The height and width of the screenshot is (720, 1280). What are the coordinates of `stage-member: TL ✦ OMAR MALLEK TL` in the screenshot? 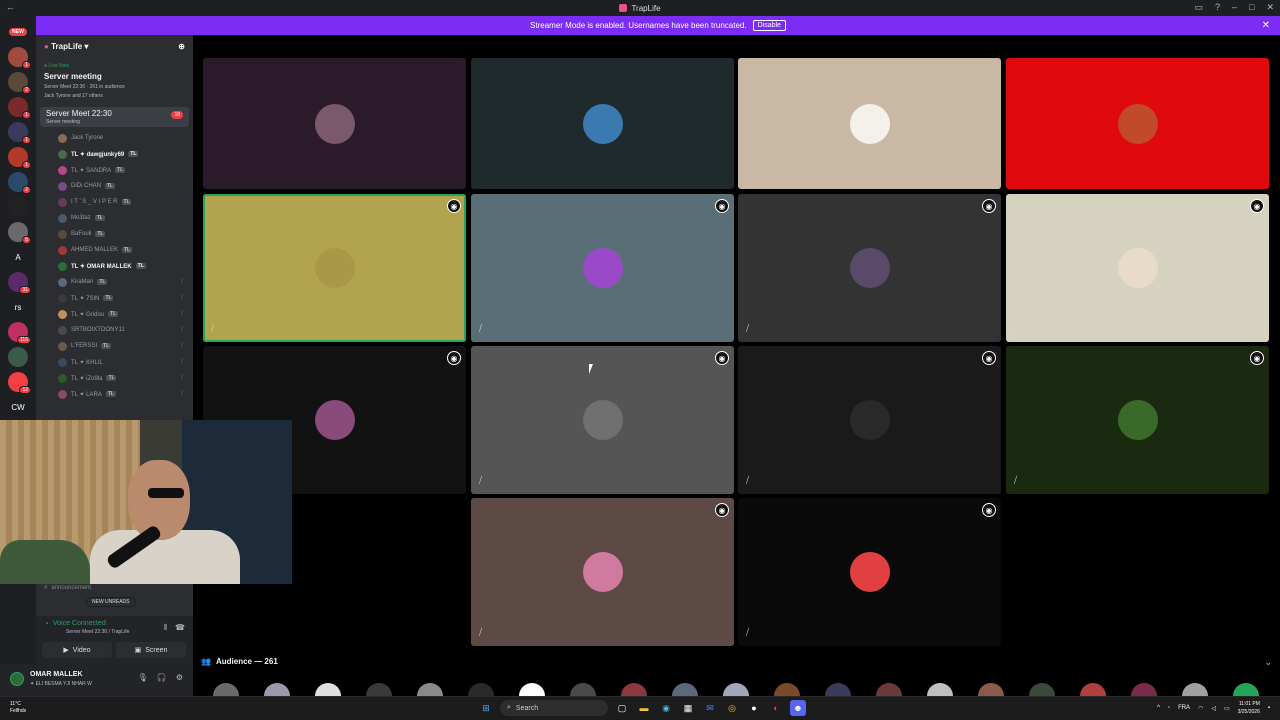 It's located at (114, 266).